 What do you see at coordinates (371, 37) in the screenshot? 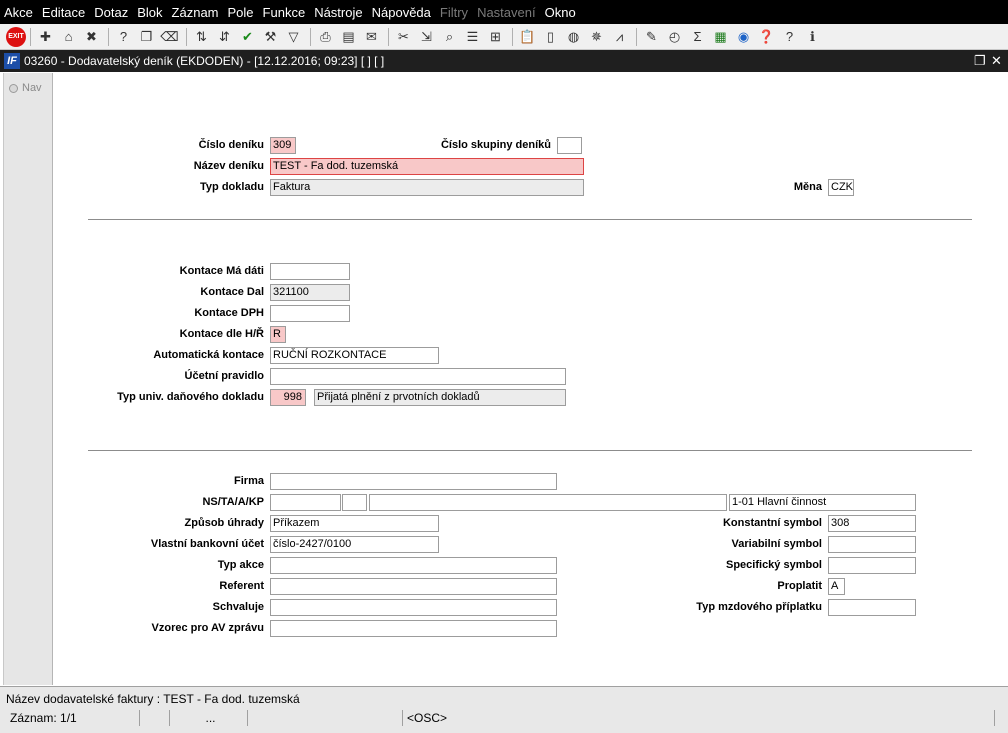
I see `mail-icon: ✉` at bounding box center [371, 37].